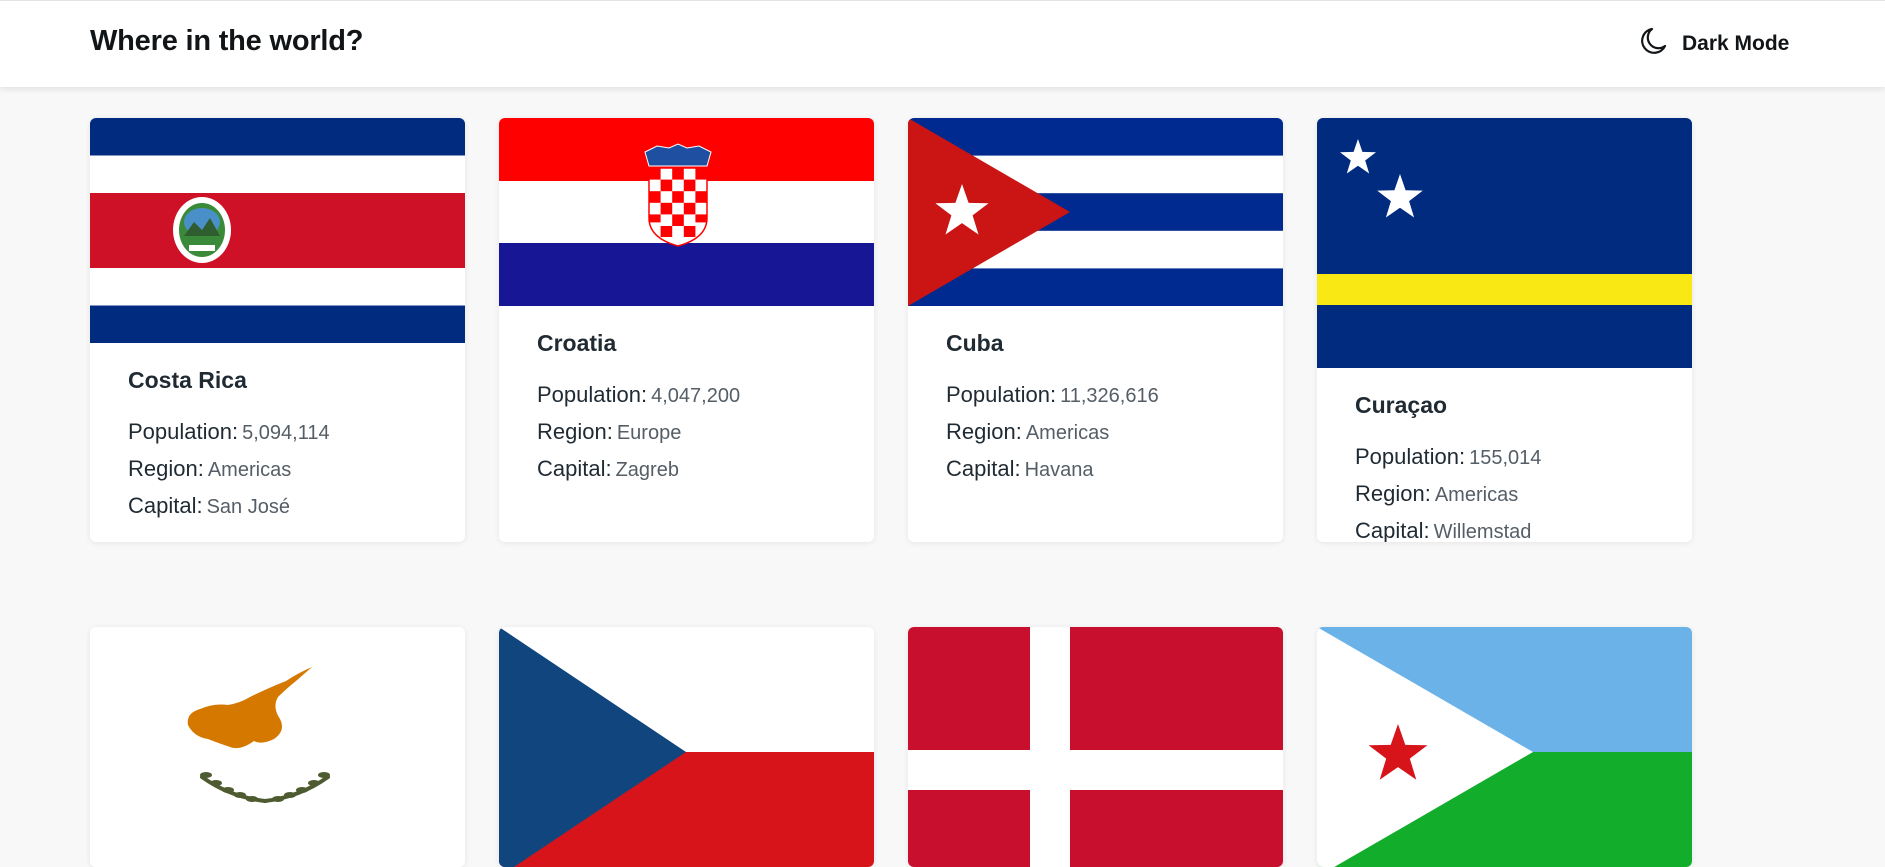 This screenshot has height=867, width=1885. Describe the element at coordinates (942, 43) in the screenshot. I see `top-header: Where in the world? Dark Mode` at that location.